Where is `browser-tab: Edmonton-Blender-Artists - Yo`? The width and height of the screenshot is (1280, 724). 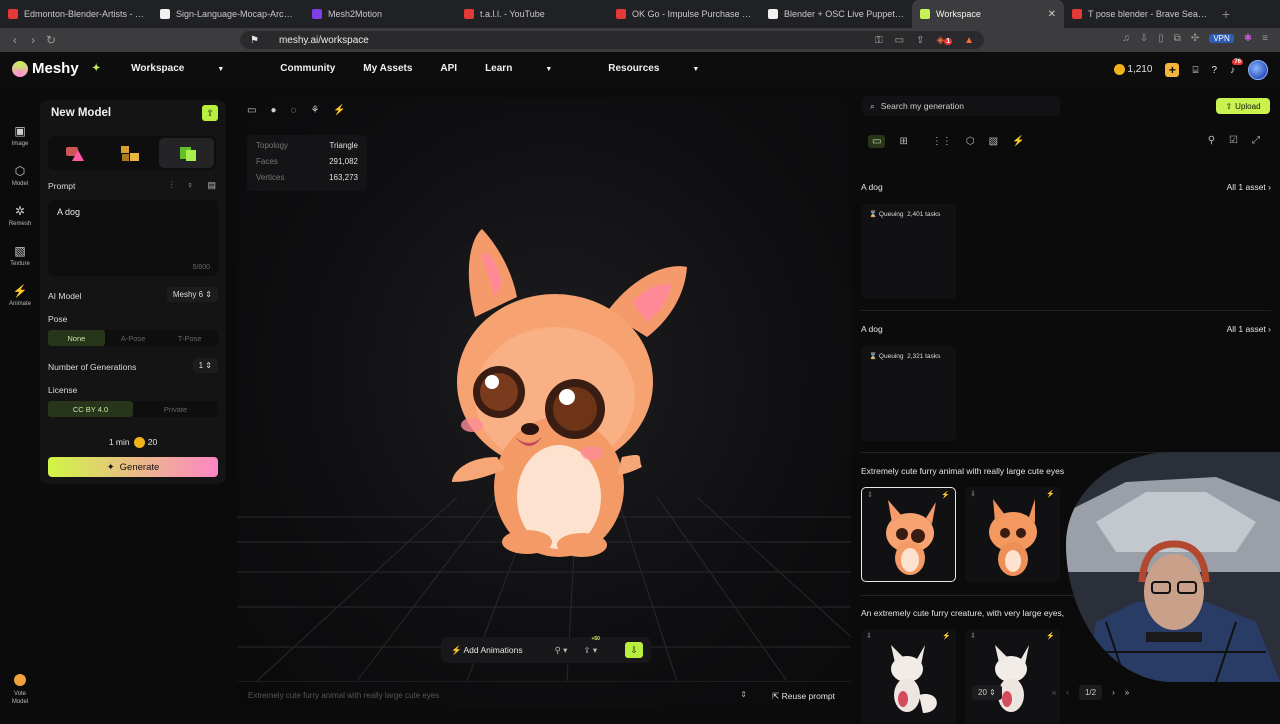
browser-tab: Edmonton-Blender-Artists - Yo is located at coordinates (76, 14).